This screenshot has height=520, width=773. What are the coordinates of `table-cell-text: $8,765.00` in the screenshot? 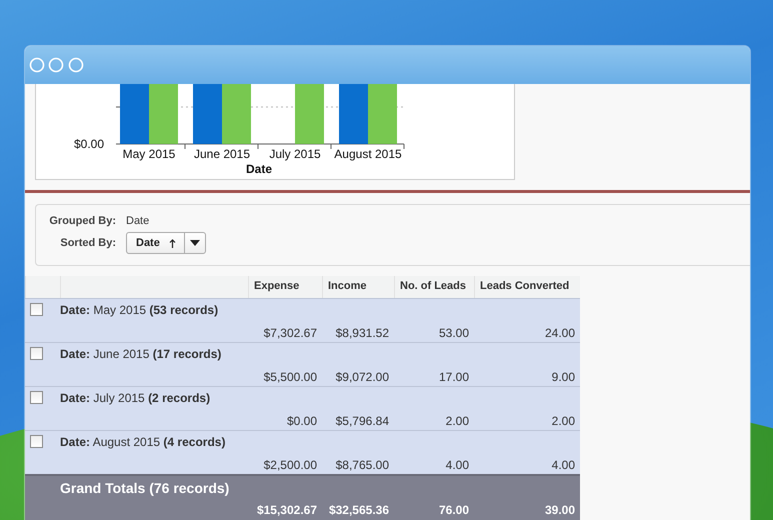 It's located at (362, 465).